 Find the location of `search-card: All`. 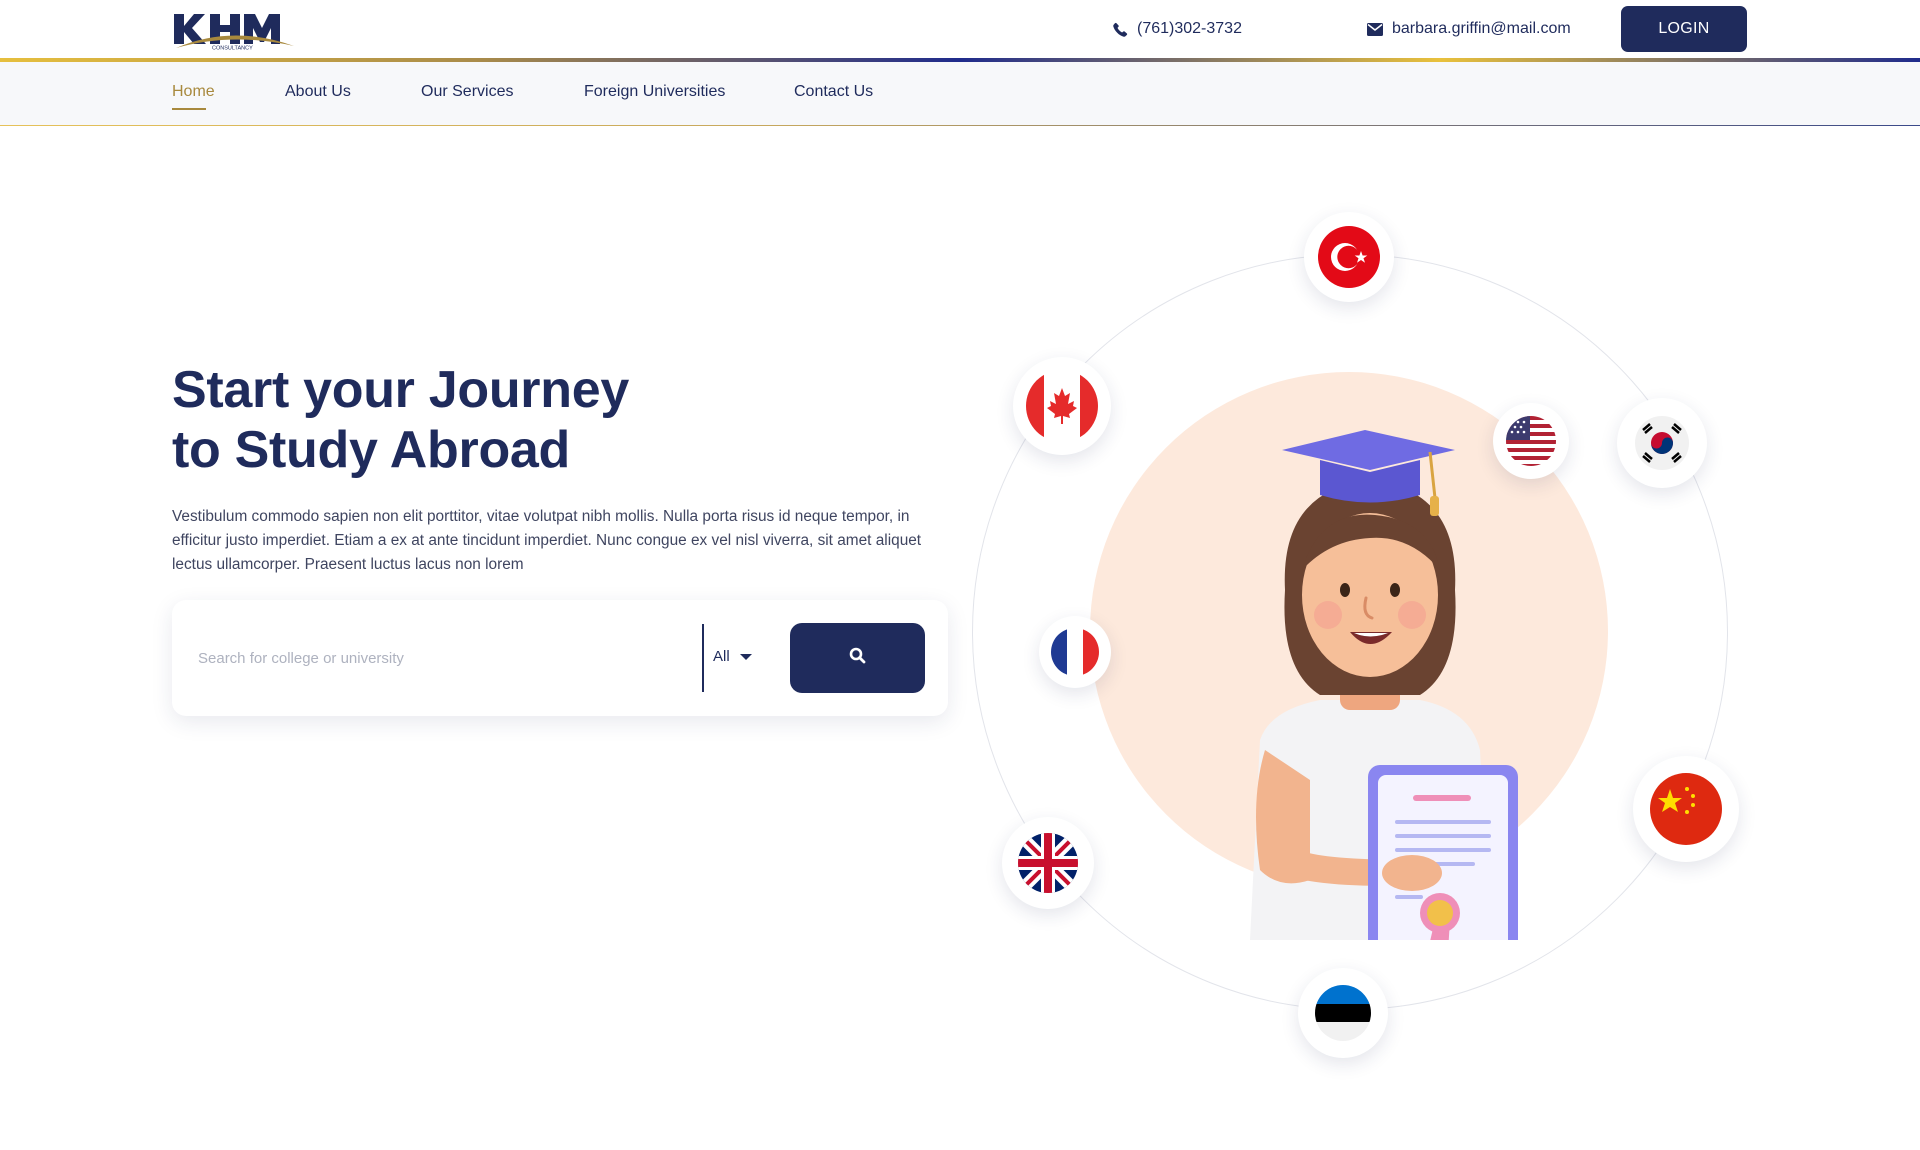

search-card: All is located at coordinates (560, 658).